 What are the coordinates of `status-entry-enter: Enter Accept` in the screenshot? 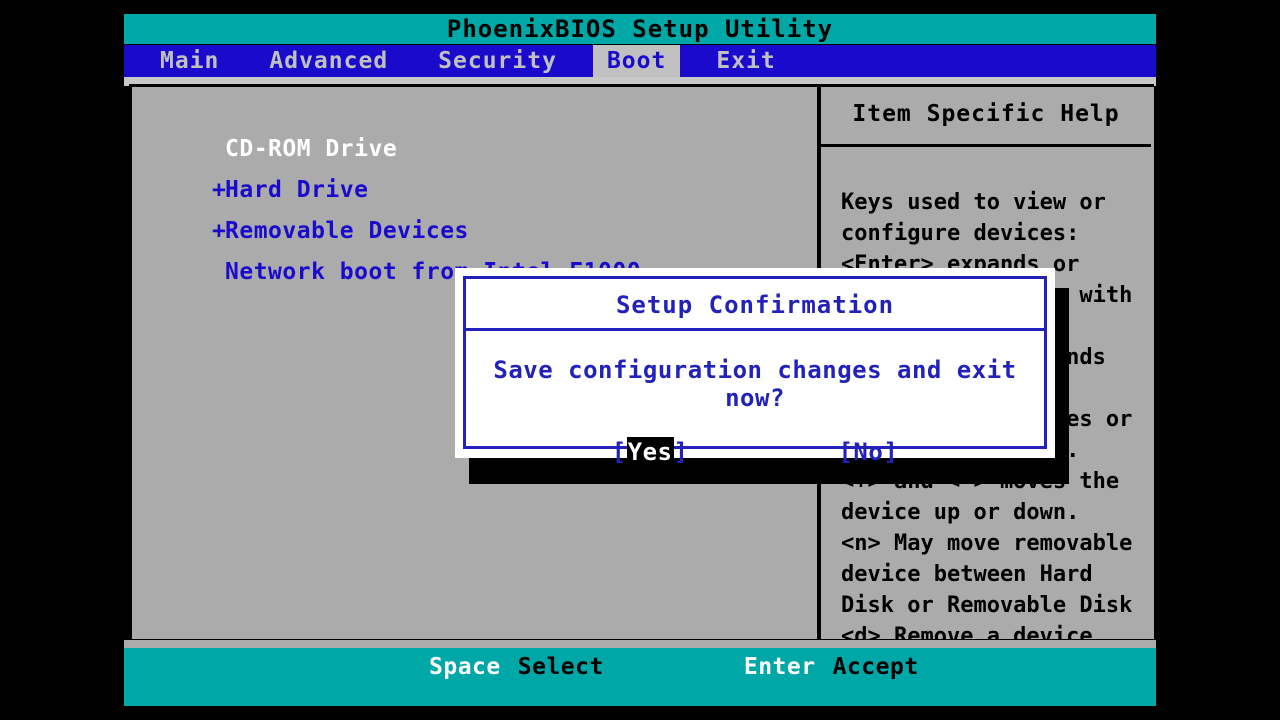 It's located at (831, 667).